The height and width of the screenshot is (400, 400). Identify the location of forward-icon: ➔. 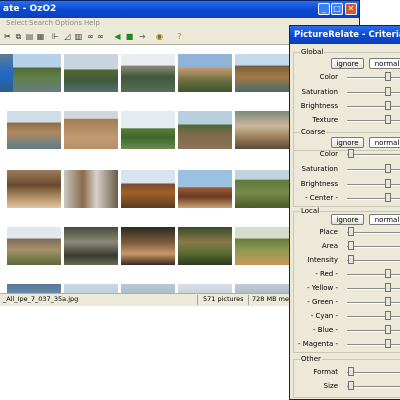
(142, 36).